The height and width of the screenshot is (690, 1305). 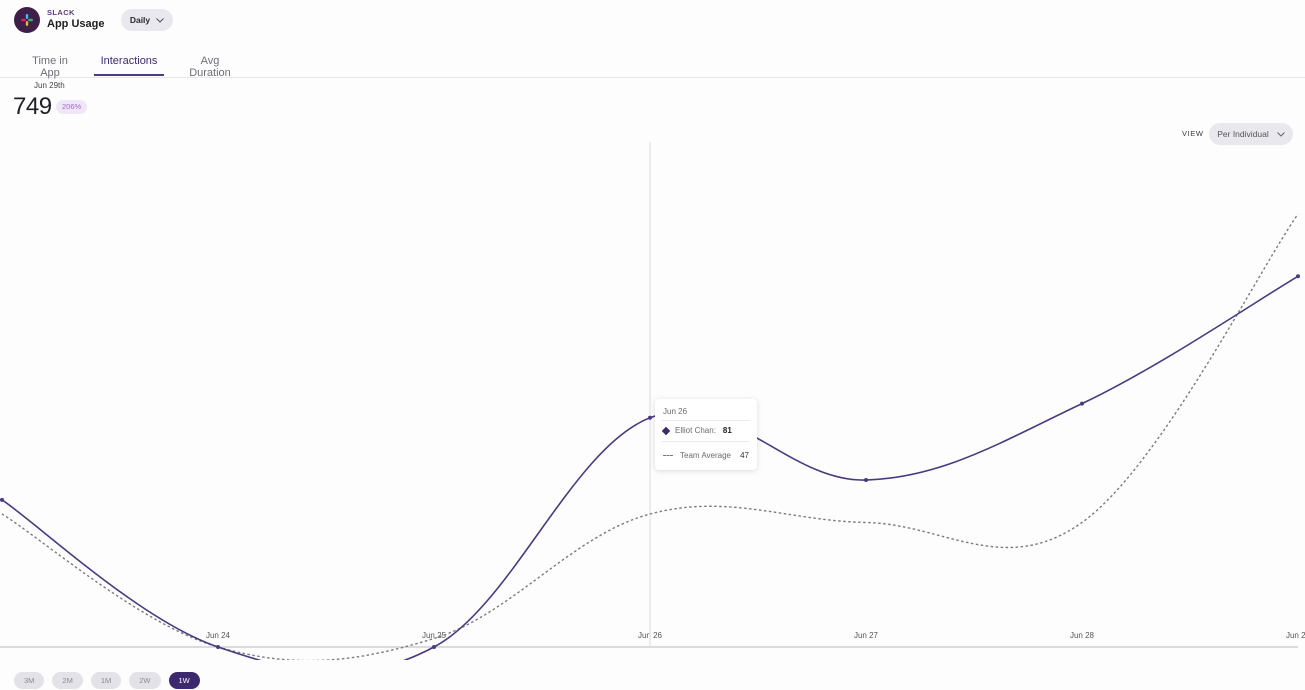 I want to click on range-button-1w: 1W, so click(x=184, y=680).